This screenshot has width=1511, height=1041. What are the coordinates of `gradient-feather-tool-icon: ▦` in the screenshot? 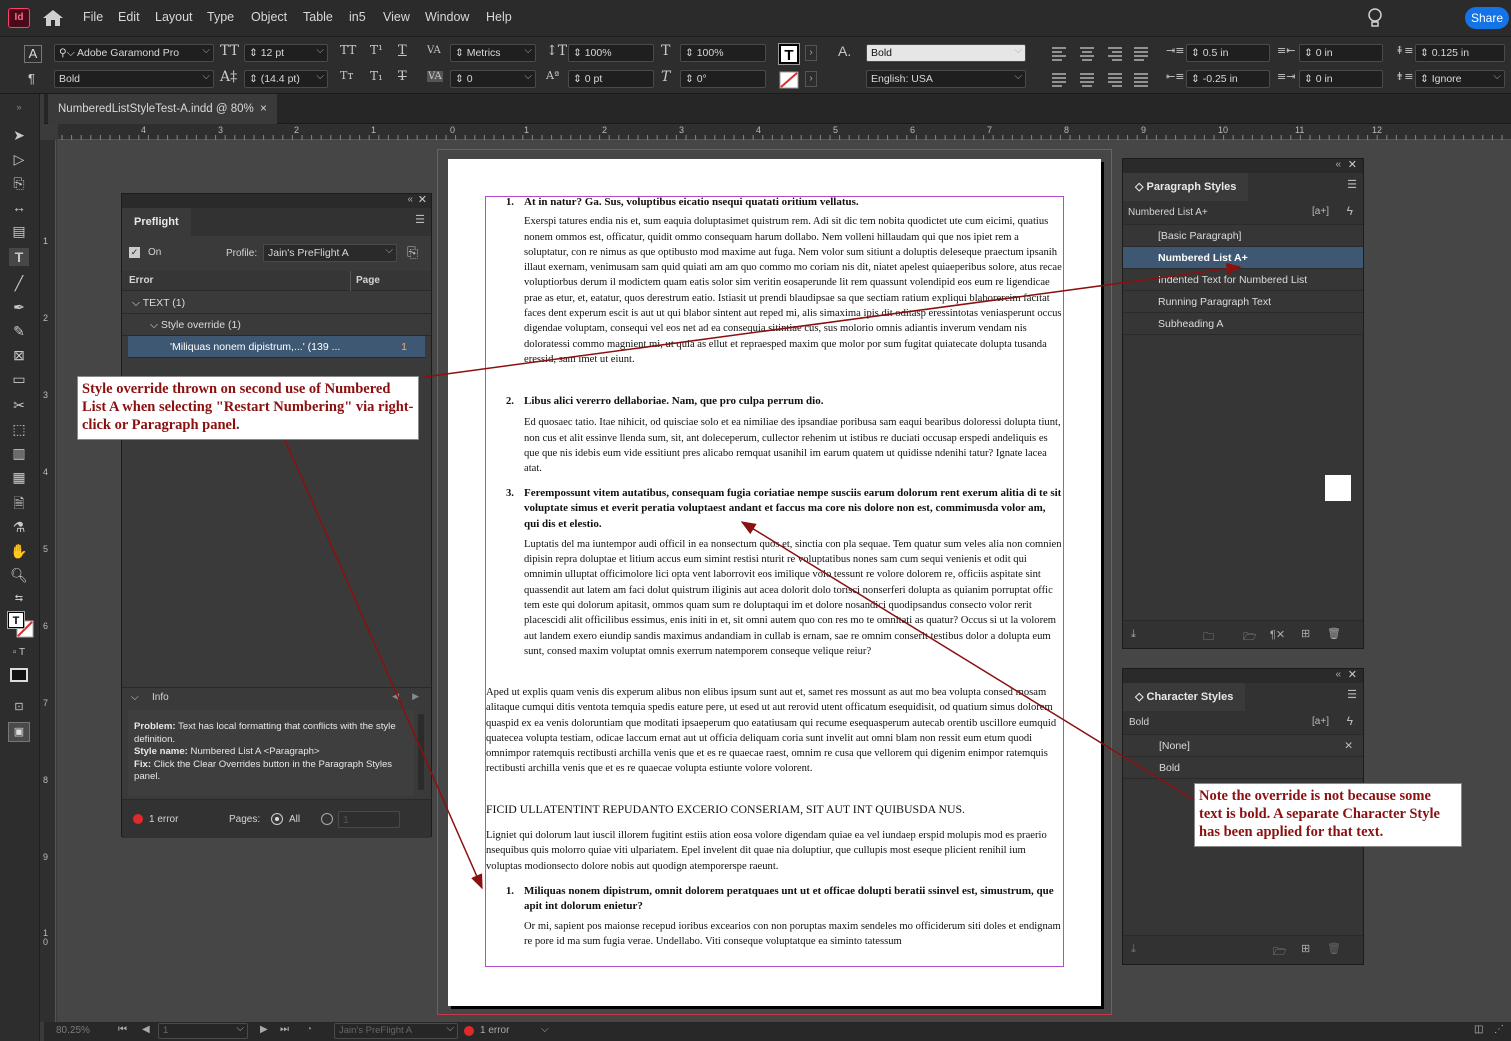 It's located at (19, 477).